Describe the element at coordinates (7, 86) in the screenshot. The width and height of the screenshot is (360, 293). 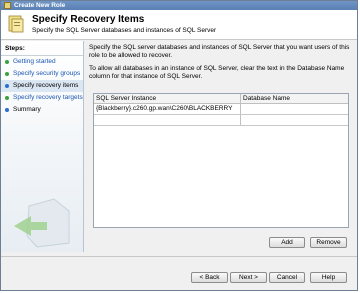
I see `step-current-icon` at that location.